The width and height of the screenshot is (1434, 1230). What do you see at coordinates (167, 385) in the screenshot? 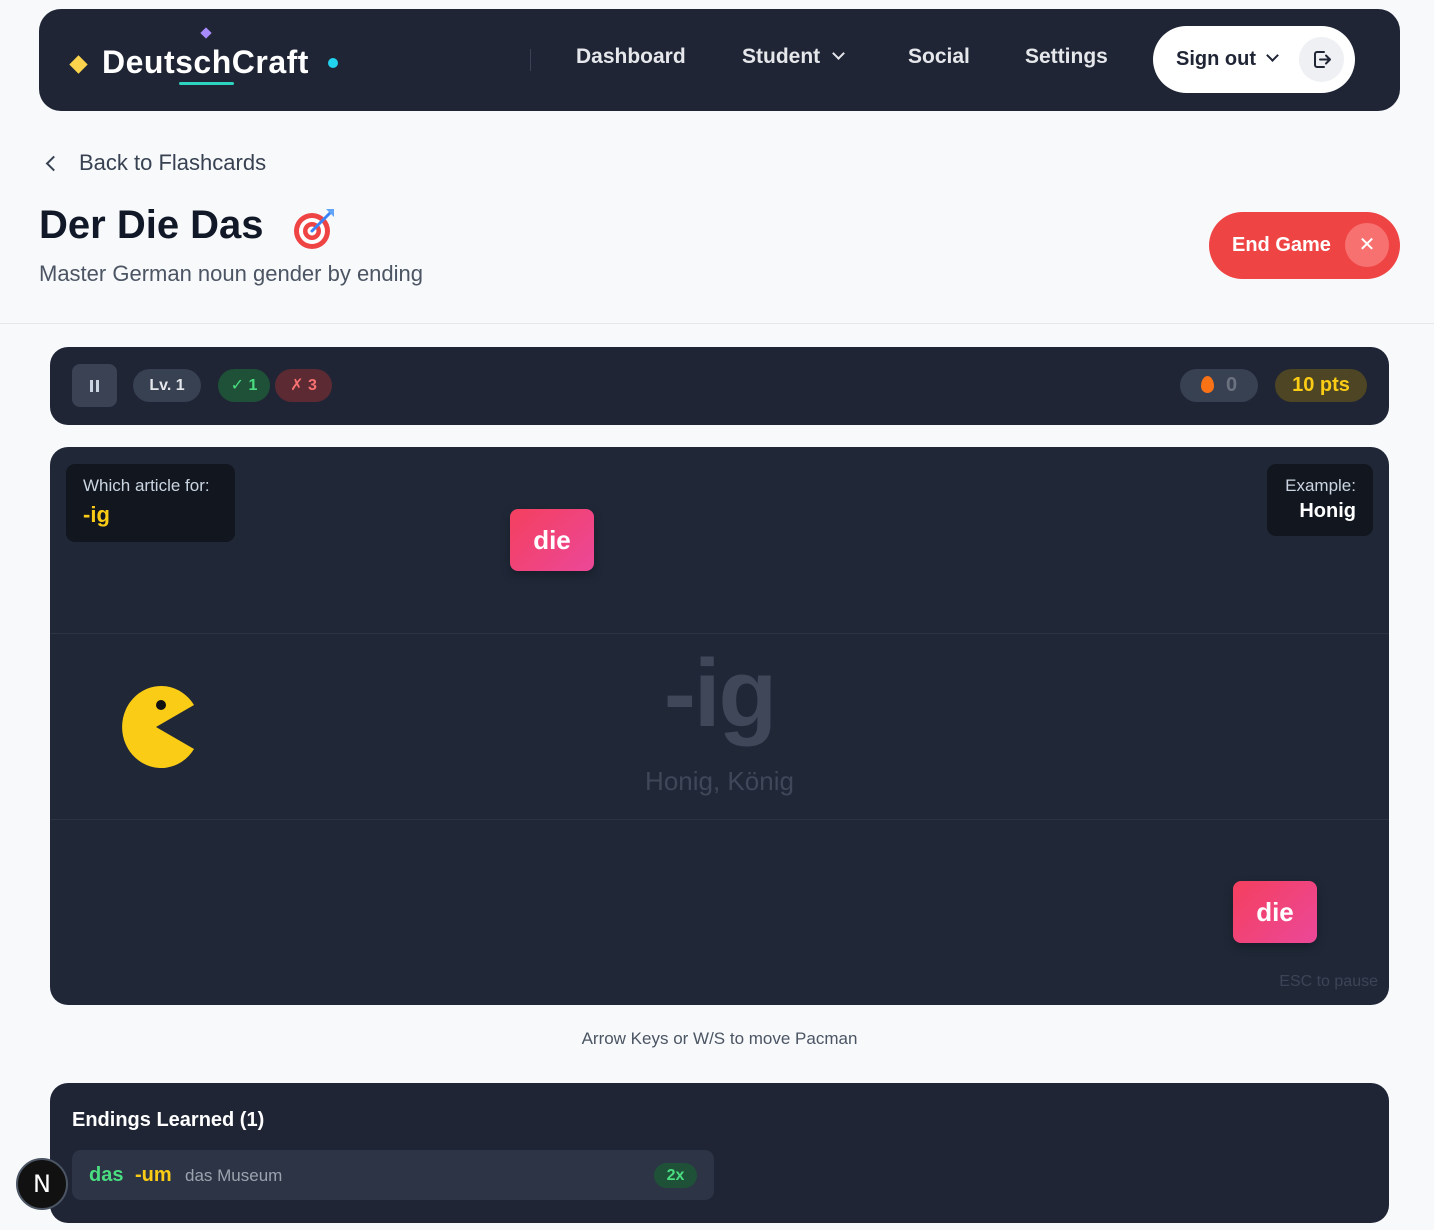
I see `level-badge: Lv. 1` at bounding box center [167, 385].